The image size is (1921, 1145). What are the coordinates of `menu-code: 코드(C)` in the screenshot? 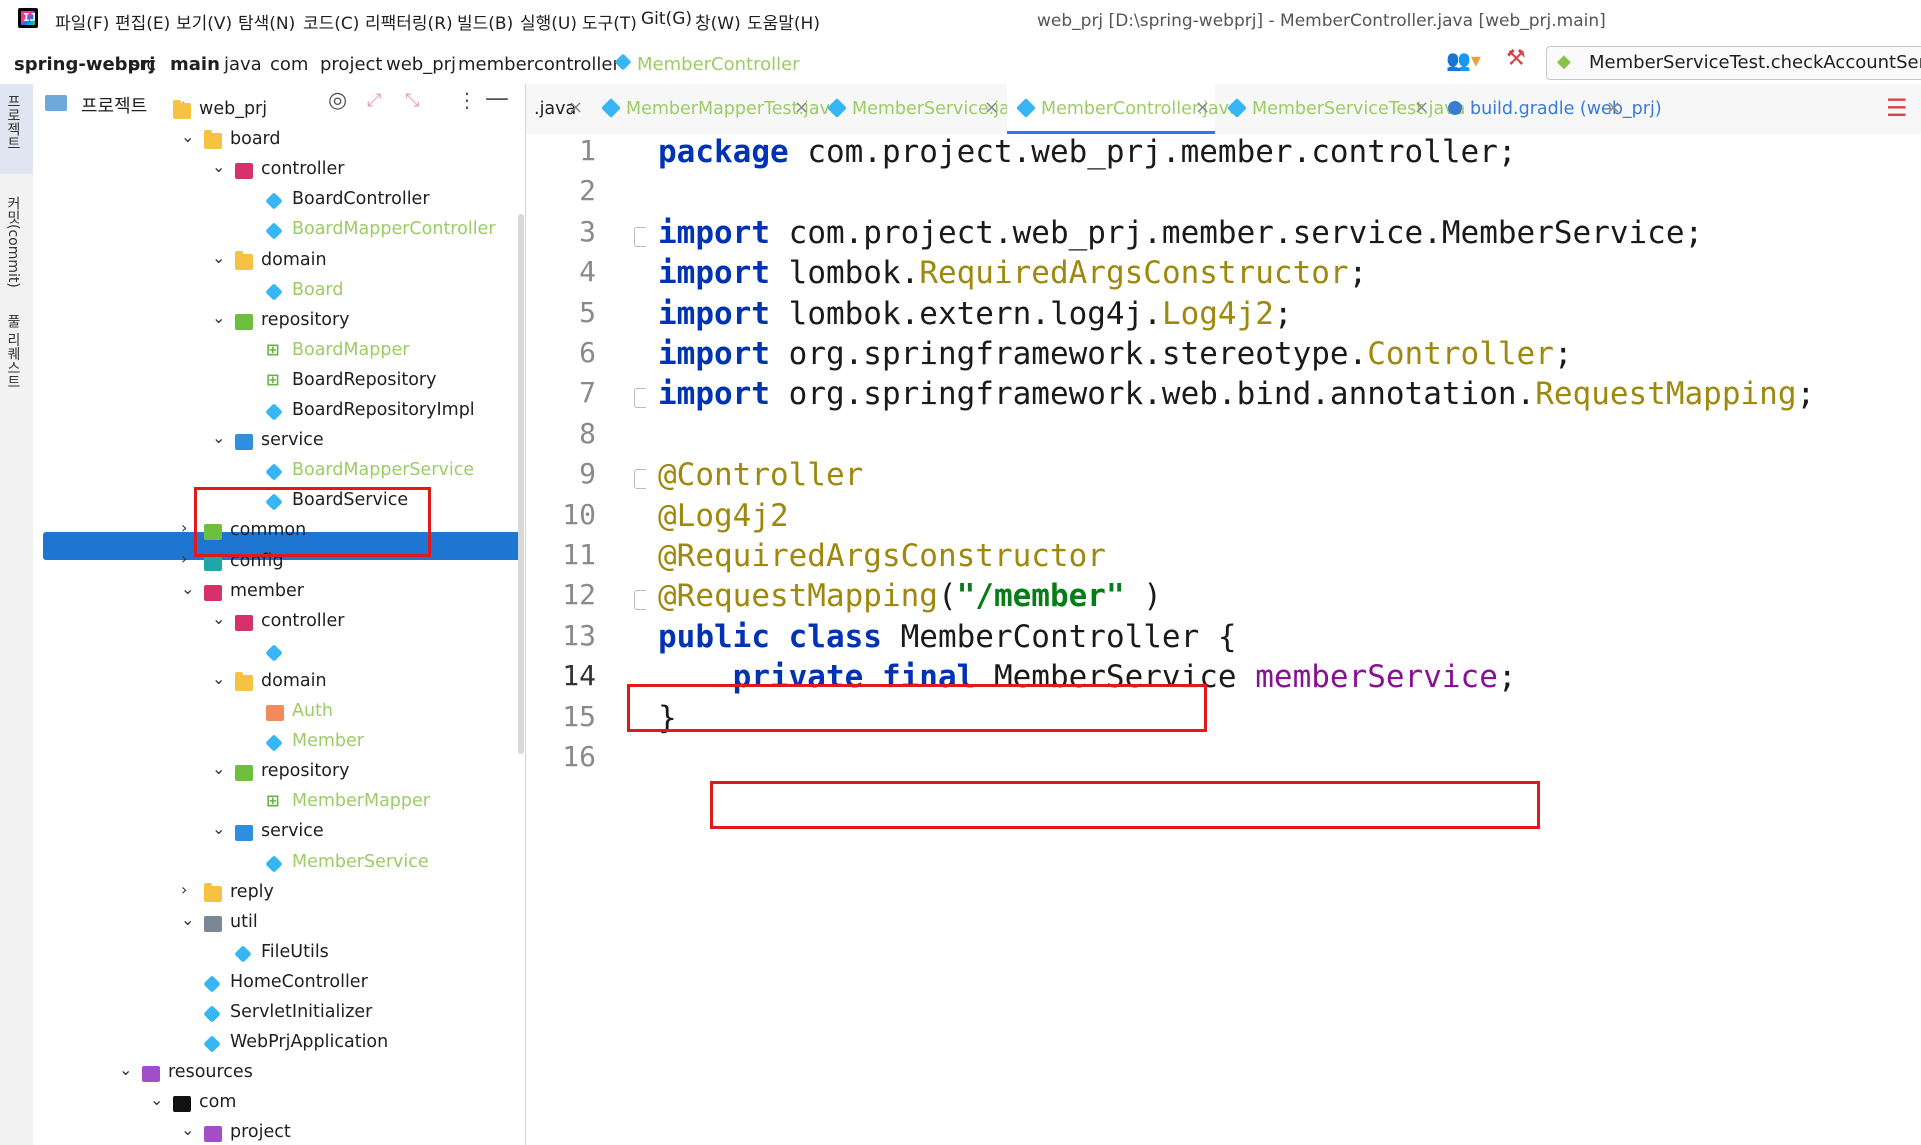 It's located at (331, 21).